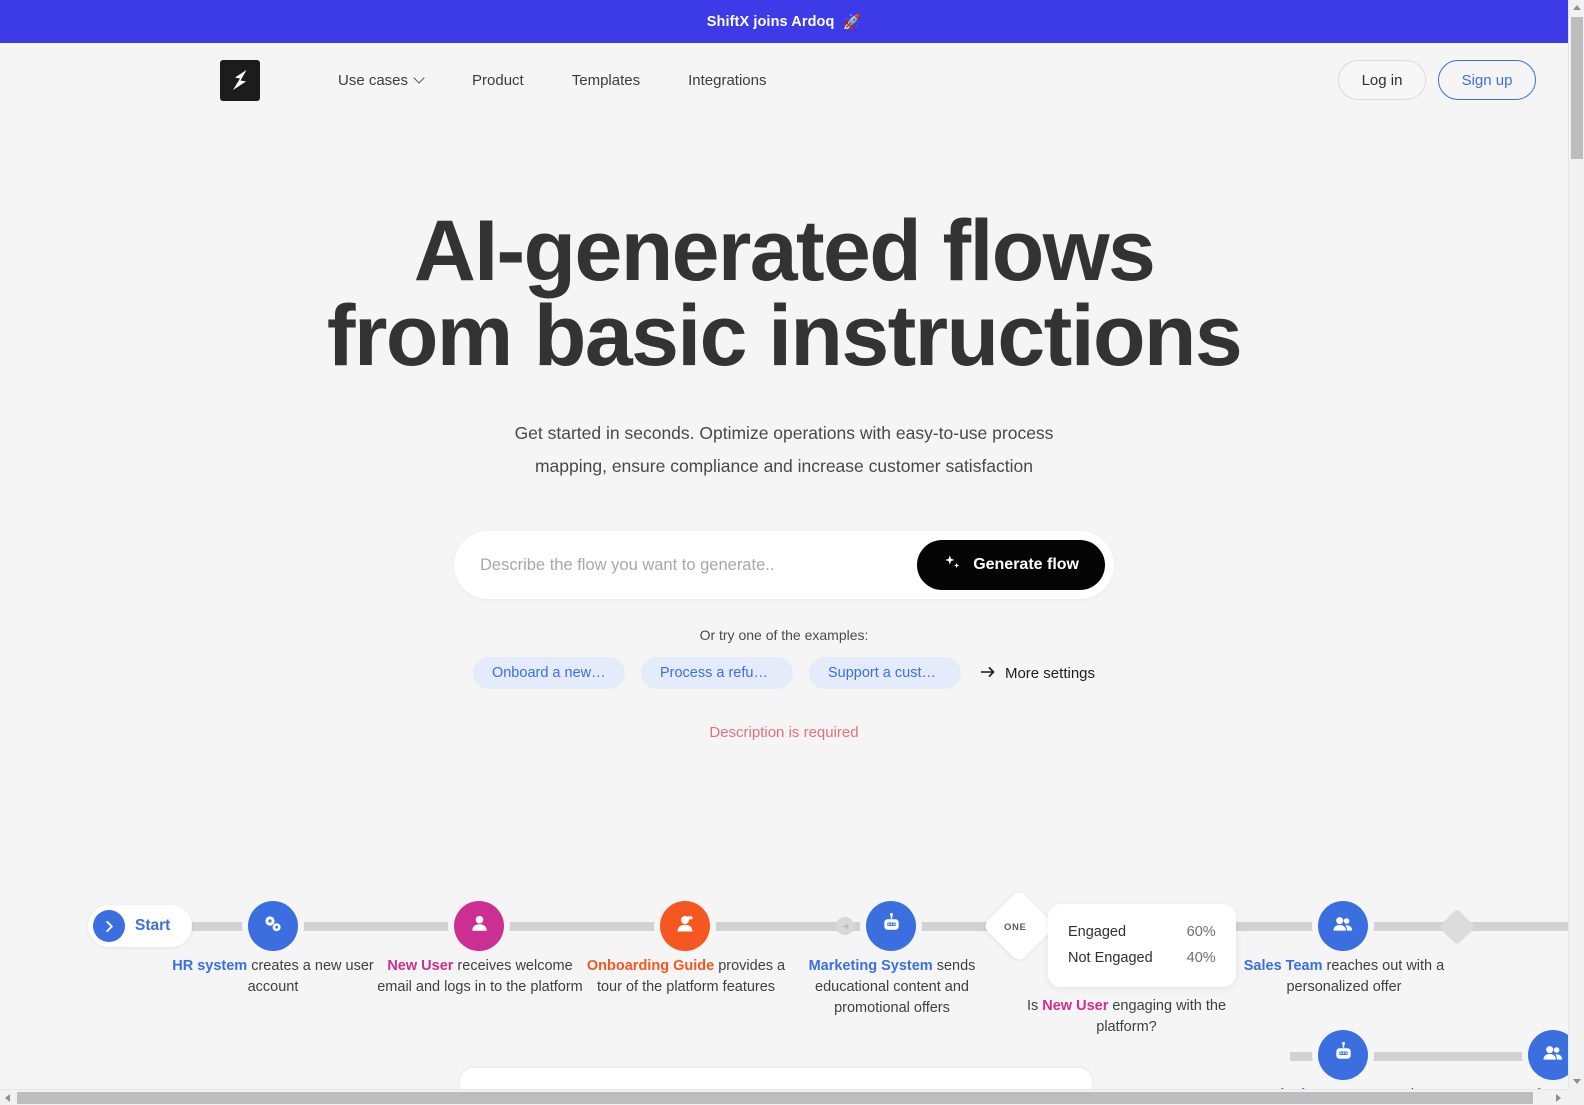 This screenshot has width=1584, height=1105. I want to click on nav-item-integrations: Integrations, so click(727, 80).